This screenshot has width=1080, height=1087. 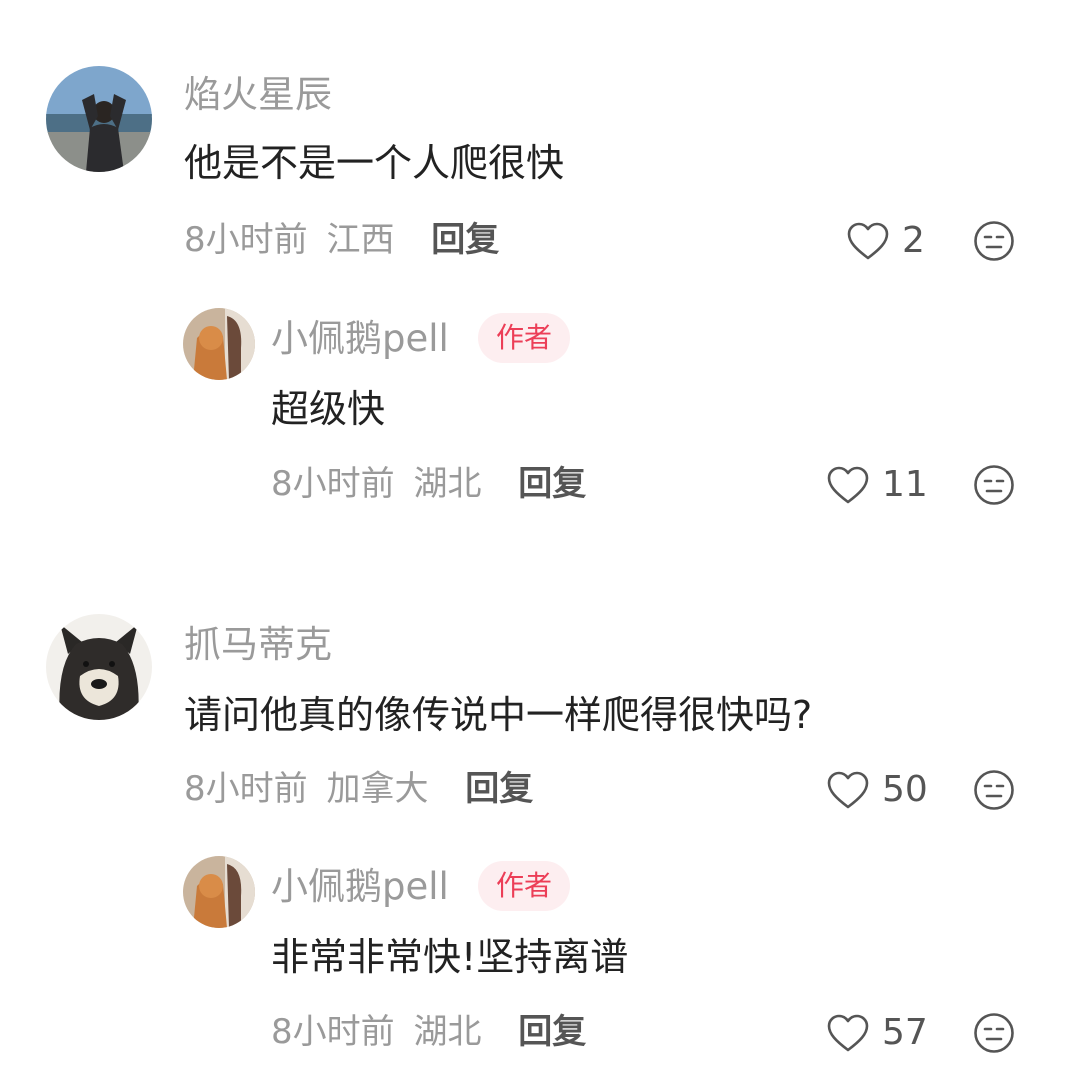 What do you see at coordinates (913, 240) in the screenshot?
I see `like-count: 2` at bounding box center [913, 240].